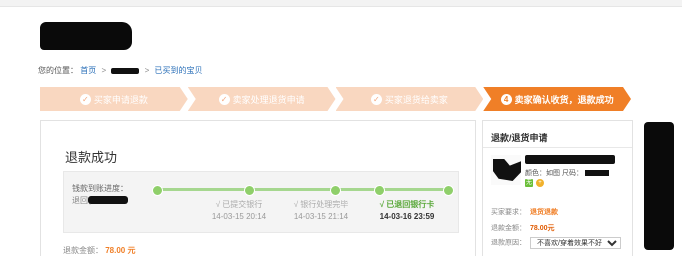 This screenshot has width=682, height=256. I want to click on bank-redacted, so click(108, 200).